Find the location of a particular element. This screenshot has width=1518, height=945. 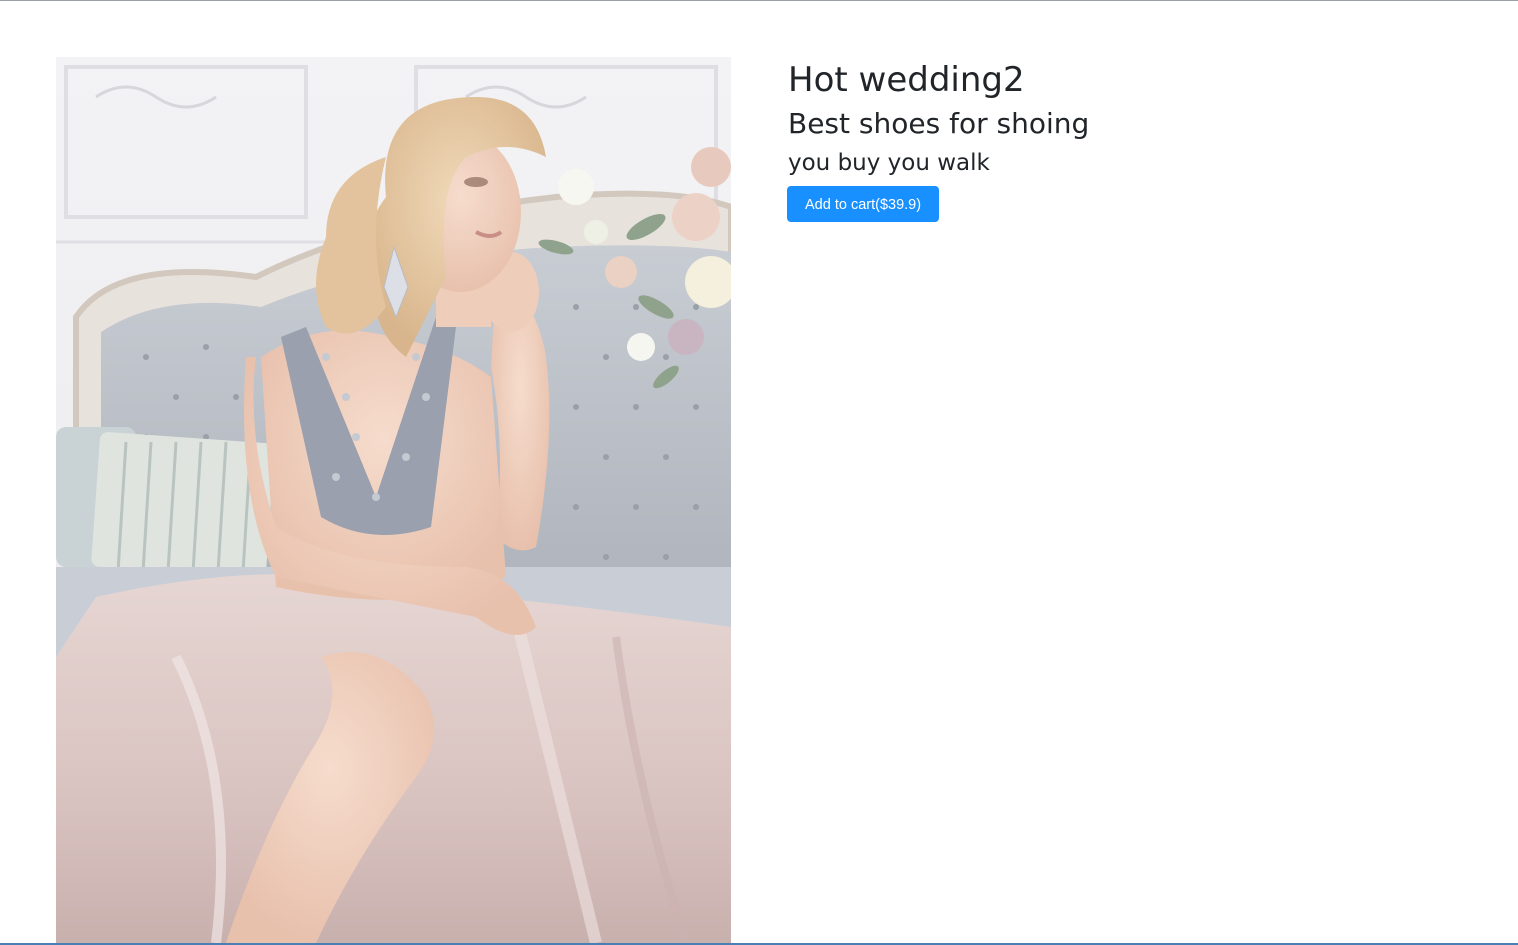

product-tagline: you buy you walk is located at coordinates (889, 163).